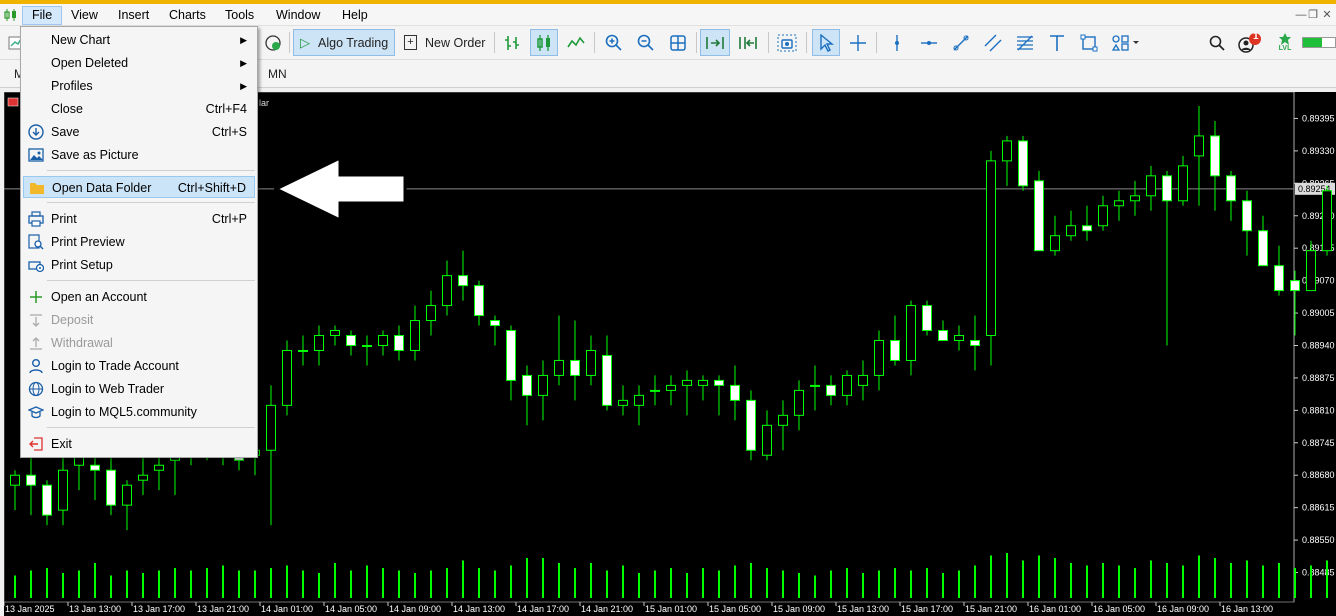 The width and height of the screenshot is (1336, 616). Describe the element at coordinates (95, 155) in the screenshot. I see `file-menu-item-label: Save as Picture` at that location.